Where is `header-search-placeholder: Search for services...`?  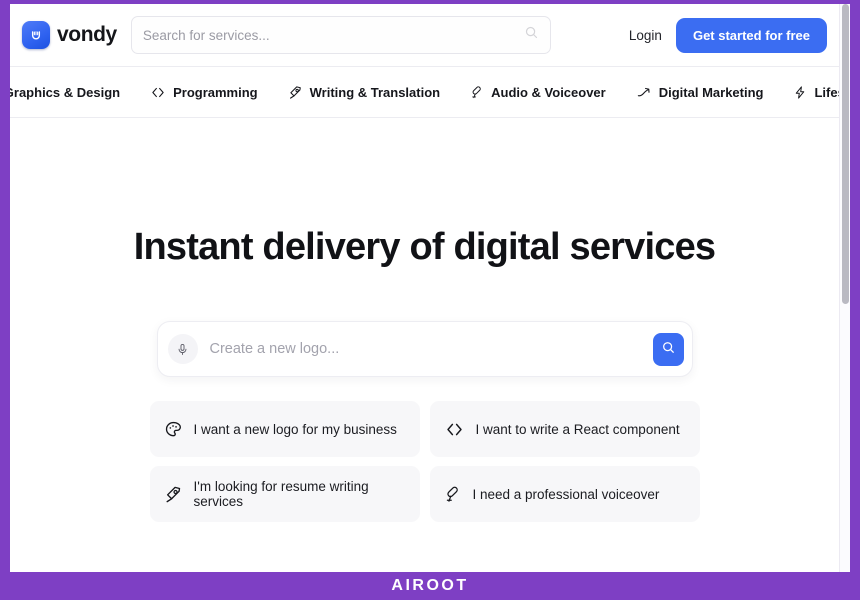
header-search-placeholder: Search for services... is located at coordinates (206, 35).